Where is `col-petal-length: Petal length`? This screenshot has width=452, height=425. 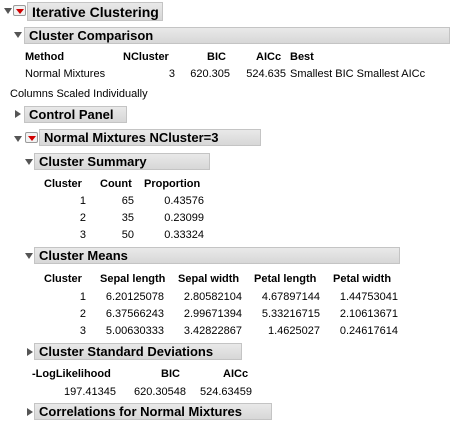
col-petal-length: Petal length is located at coordinates (285, 279).